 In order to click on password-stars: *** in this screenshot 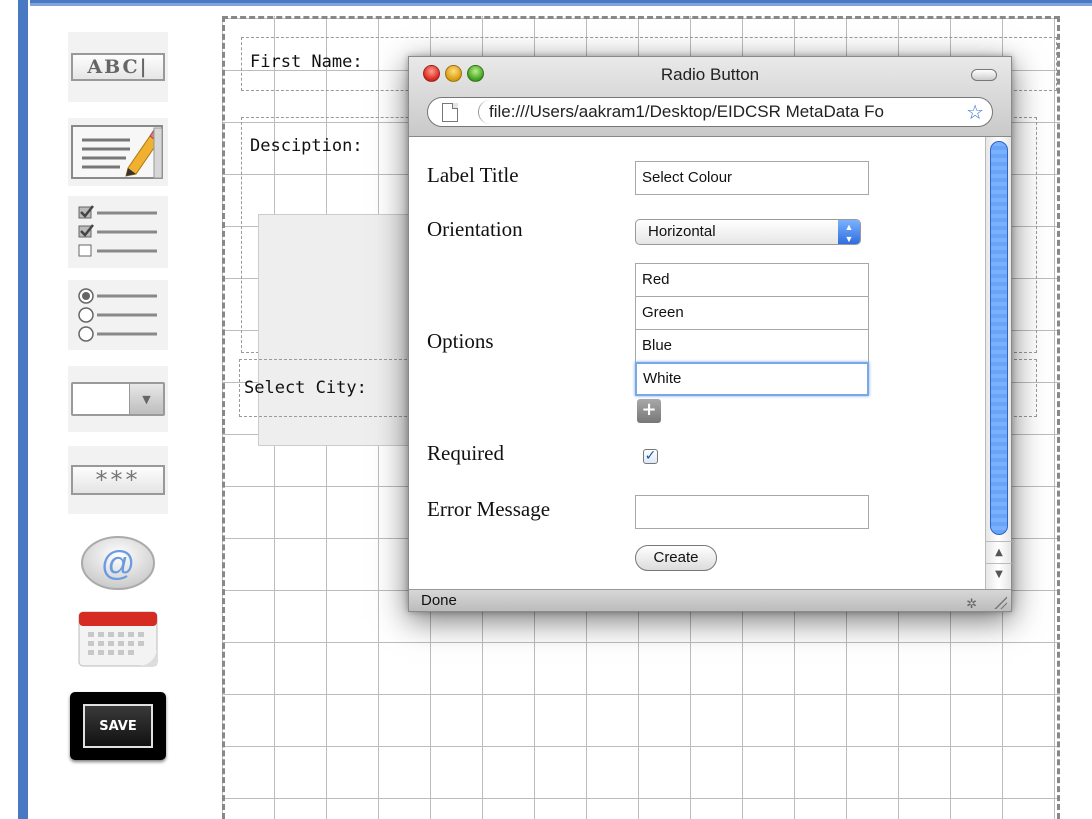, I will do `click(118, 480)`.